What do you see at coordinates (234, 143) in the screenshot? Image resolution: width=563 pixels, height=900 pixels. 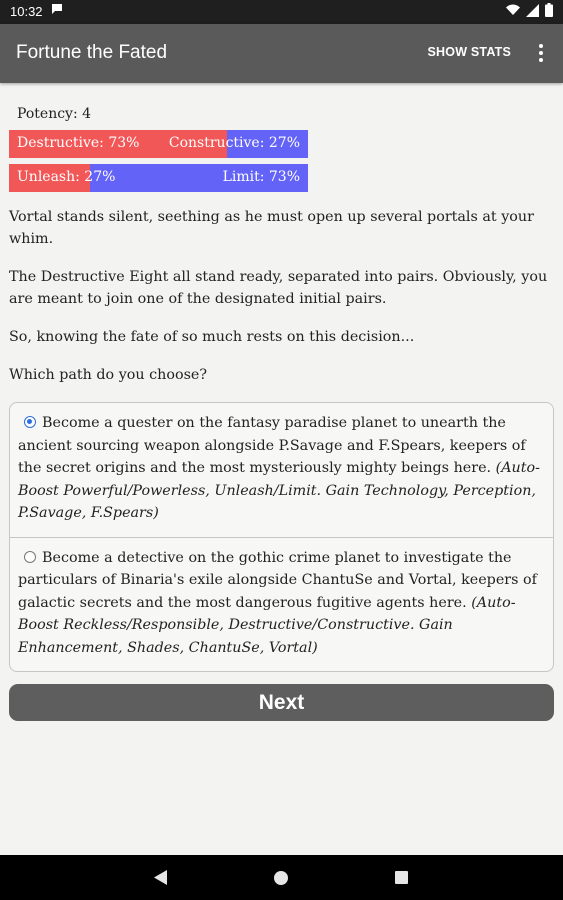 I see `stat-bar-right-label: Constructive: 27%` at bounding box center [234, 143].